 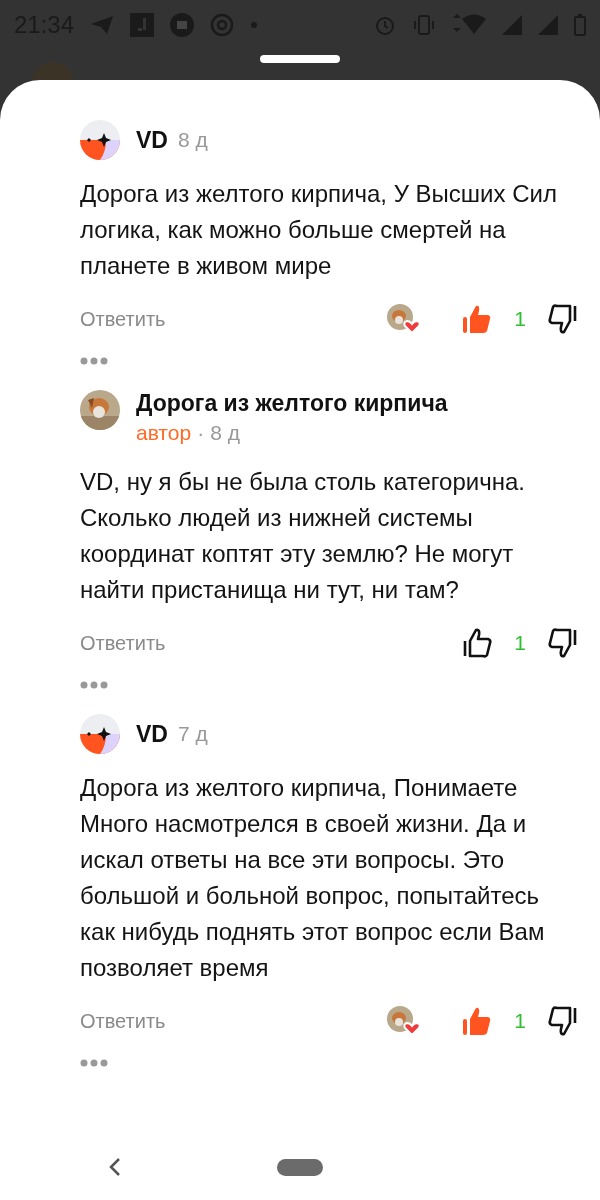 What do you see at coordinates (313, 878) in the screenshot?
I see `comment-text: Дорога из желтого кирпича, Понимаете Много насмотрелся в своей жизни. Да и искал ответы на все эти вопросы. Это большой и больной вопрос, попытайтесь как нибудь поднять этот вопрос если Вам позволяет время` at bounding box center [313, 878].